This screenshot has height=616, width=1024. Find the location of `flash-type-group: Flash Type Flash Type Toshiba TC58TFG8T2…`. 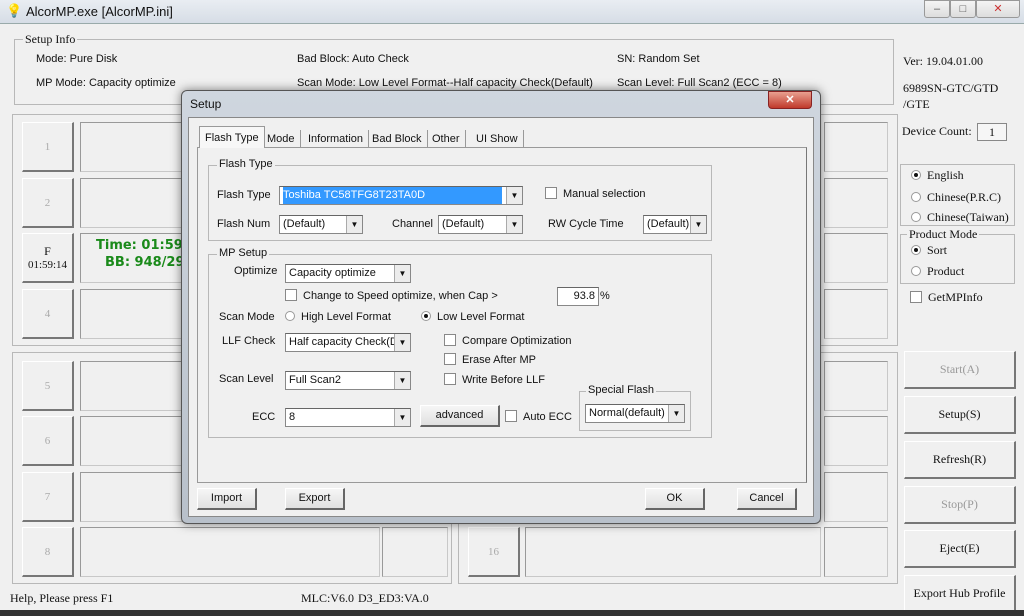

flash-type-group: Flash Type Flash Type Toshiba TC58TFG8T2… is located at coordinates (460, 199).